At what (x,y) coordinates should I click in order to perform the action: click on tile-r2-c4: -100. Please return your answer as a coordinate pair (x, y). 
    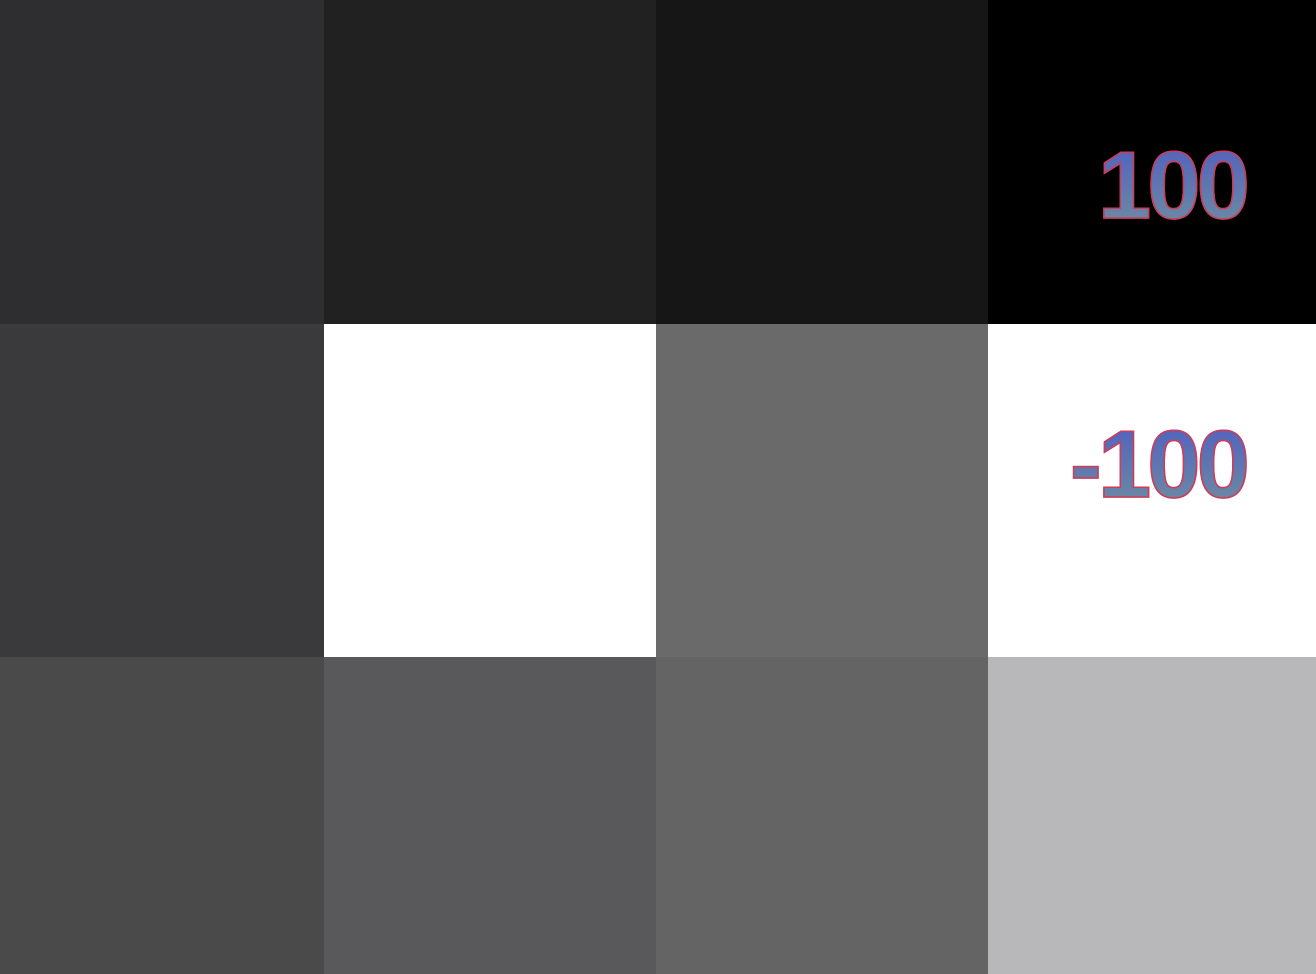
    Looking at the image, I should click on (1152, 490).